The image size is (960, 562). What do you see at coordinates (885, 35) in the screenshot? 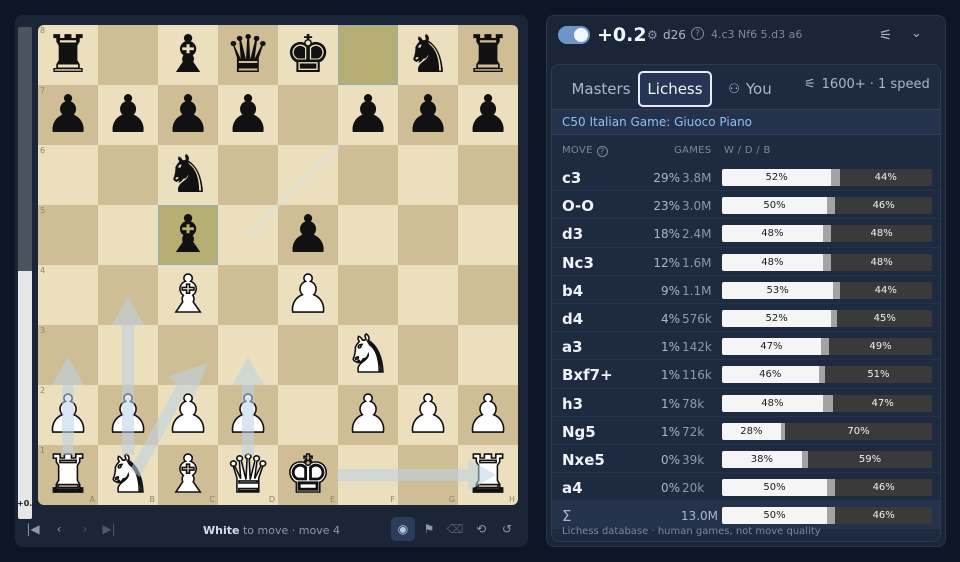
I see `settings-icon: ⚟` at bounding box center [885, 35].